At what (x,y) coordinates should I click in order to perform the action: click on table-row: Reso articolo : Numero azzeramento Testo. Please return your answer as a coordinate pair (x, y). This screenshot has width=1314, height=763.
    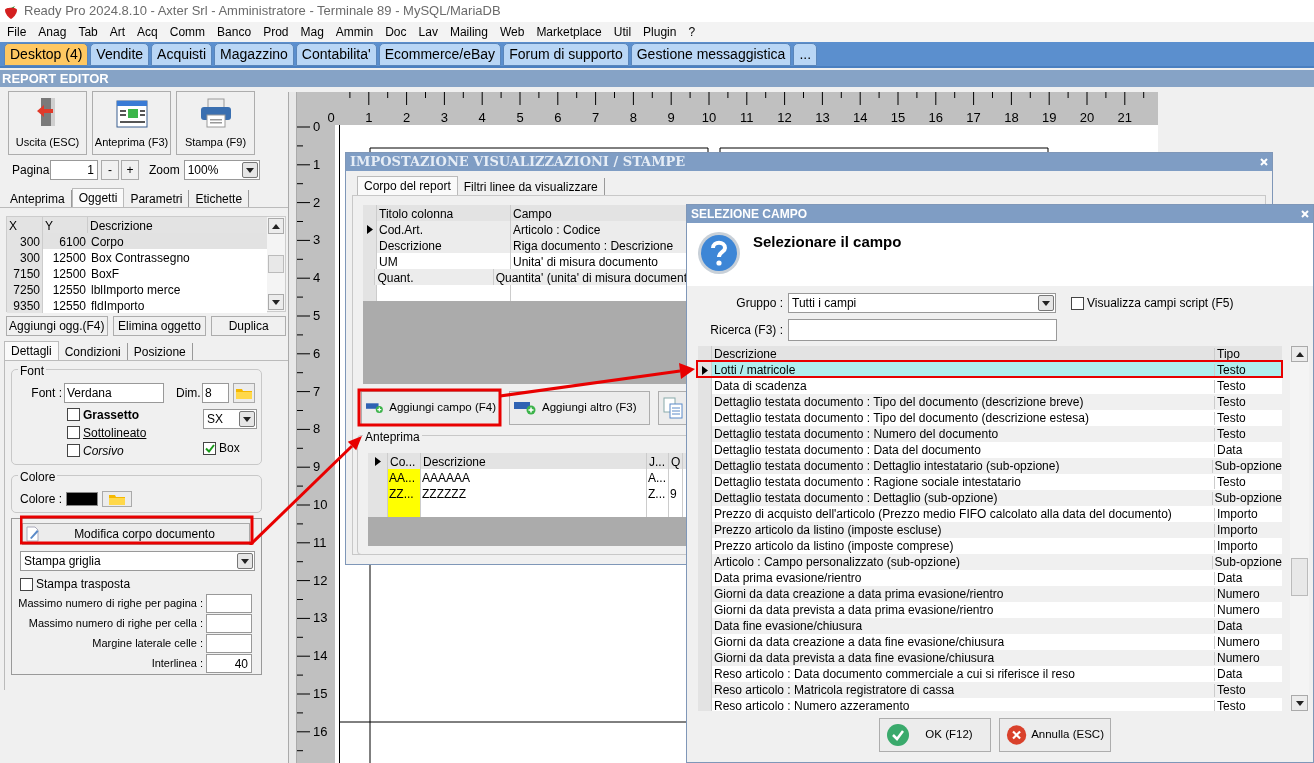
    Looking at the image, I should click on (990, 704).